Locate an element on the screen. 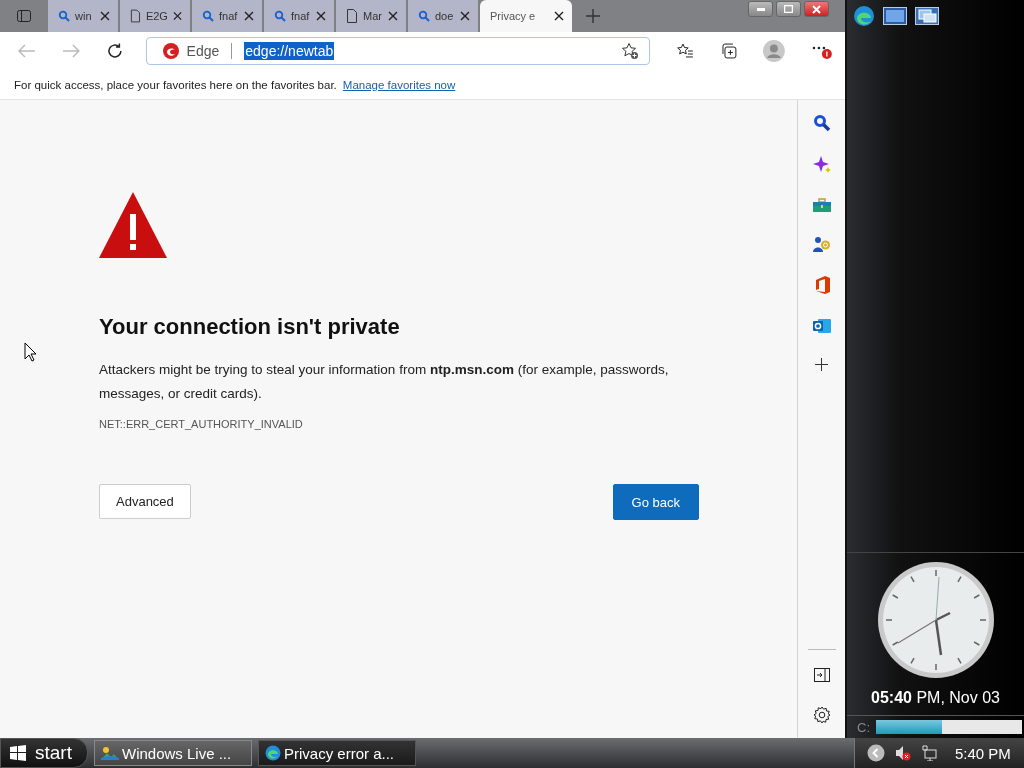  network-icon is located at coordinates (929, 753).